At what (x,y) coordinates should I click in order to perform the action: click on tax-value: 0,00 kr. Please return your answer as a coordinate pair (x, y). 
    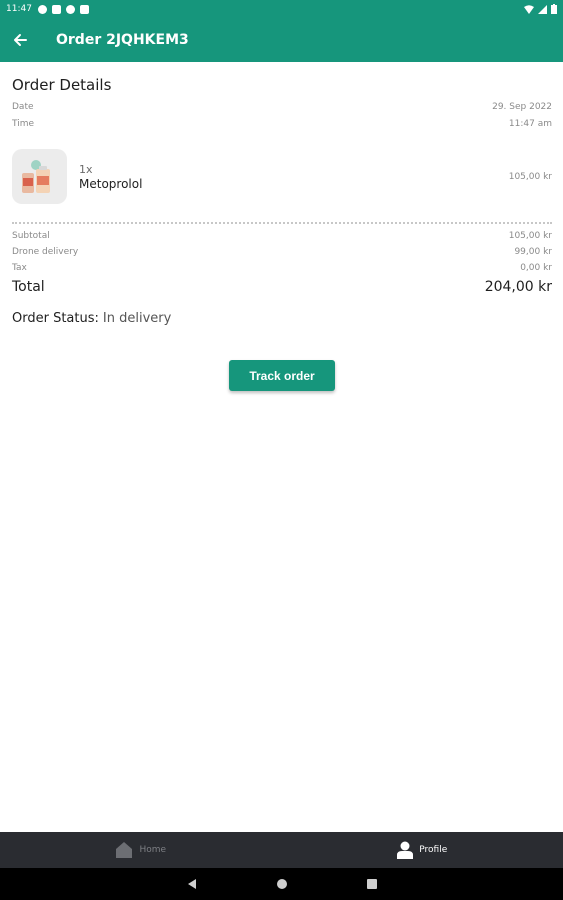
    Looking at the image, I should click on (536, 268).